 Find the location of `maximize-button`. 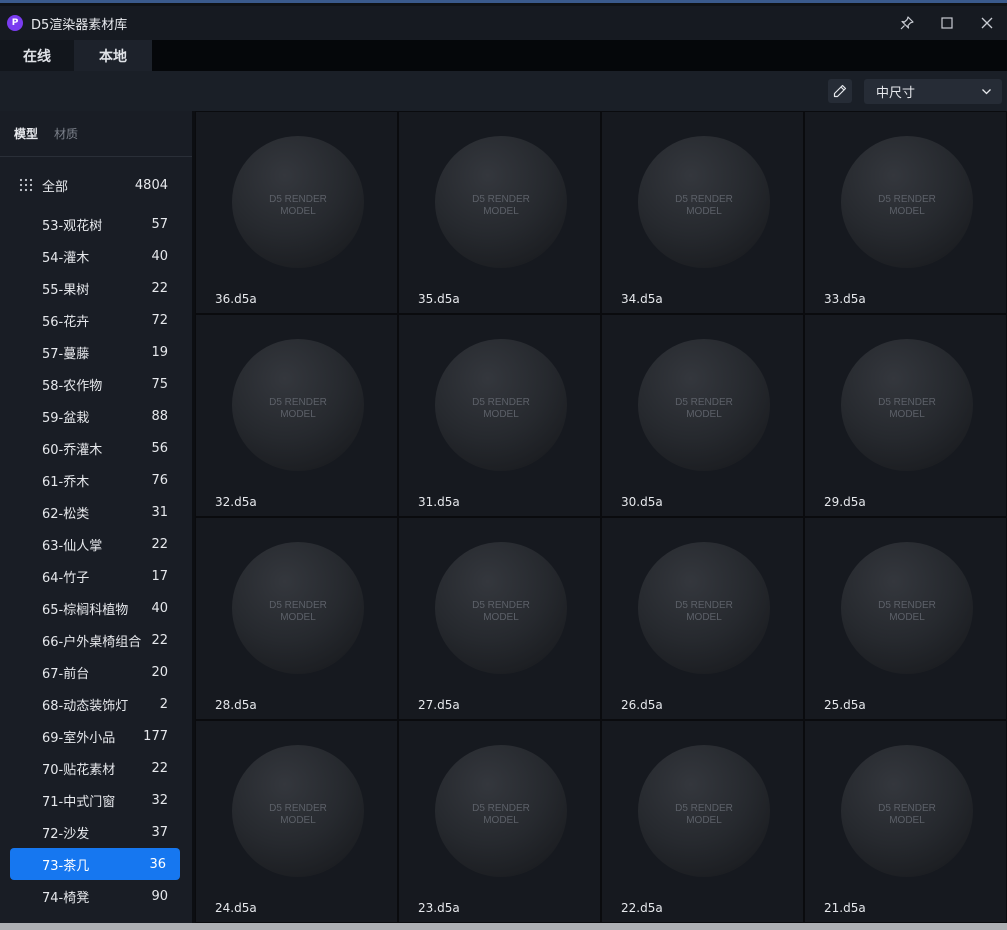

maximize-button is located at coordinates (947, 23).